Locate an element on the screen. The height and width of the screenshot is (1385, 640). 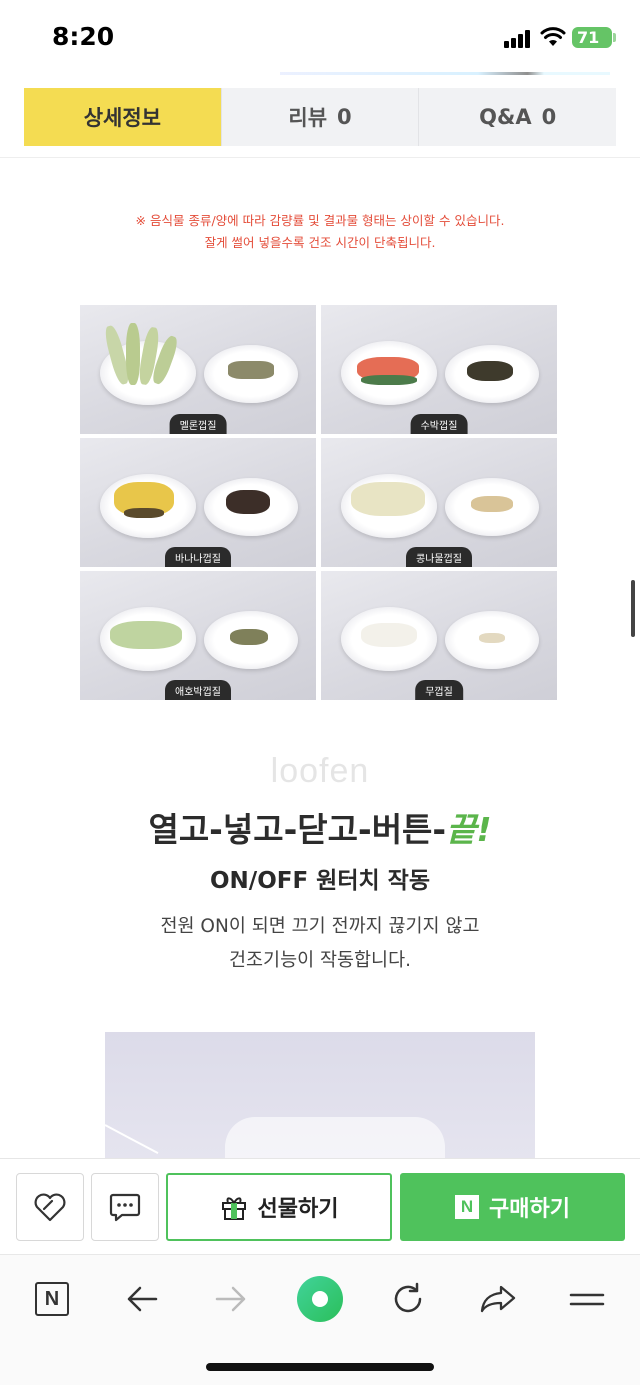
share-button is located at coordinates (498, 1299).